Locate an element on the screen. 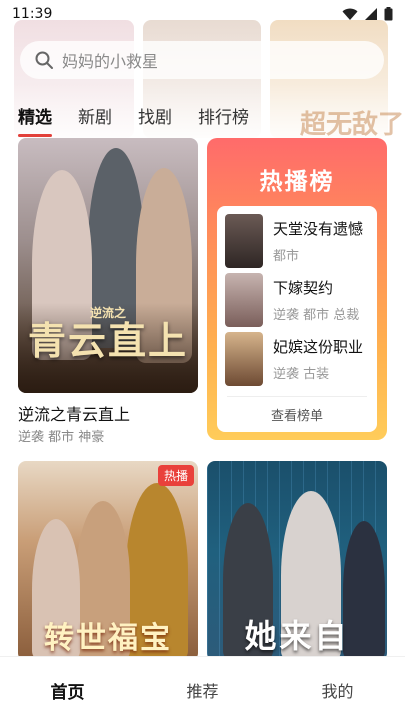  category-tabs: 精选 新剧 找剧 排行榜 is located at coordinates (133, 120).